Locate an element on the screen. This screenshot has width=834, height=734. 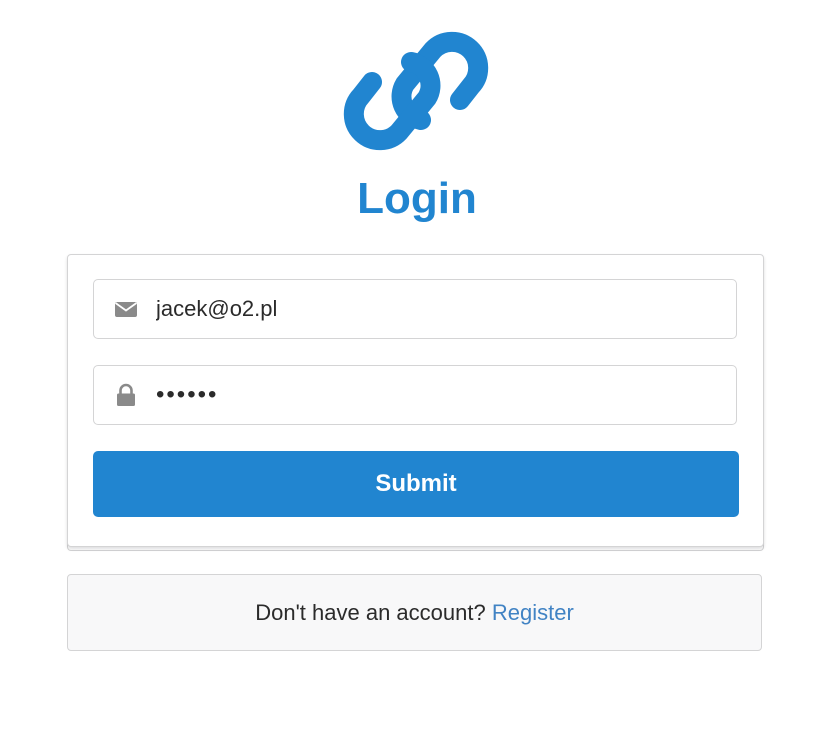
envelope-icon is located at coordinates (126, 309).